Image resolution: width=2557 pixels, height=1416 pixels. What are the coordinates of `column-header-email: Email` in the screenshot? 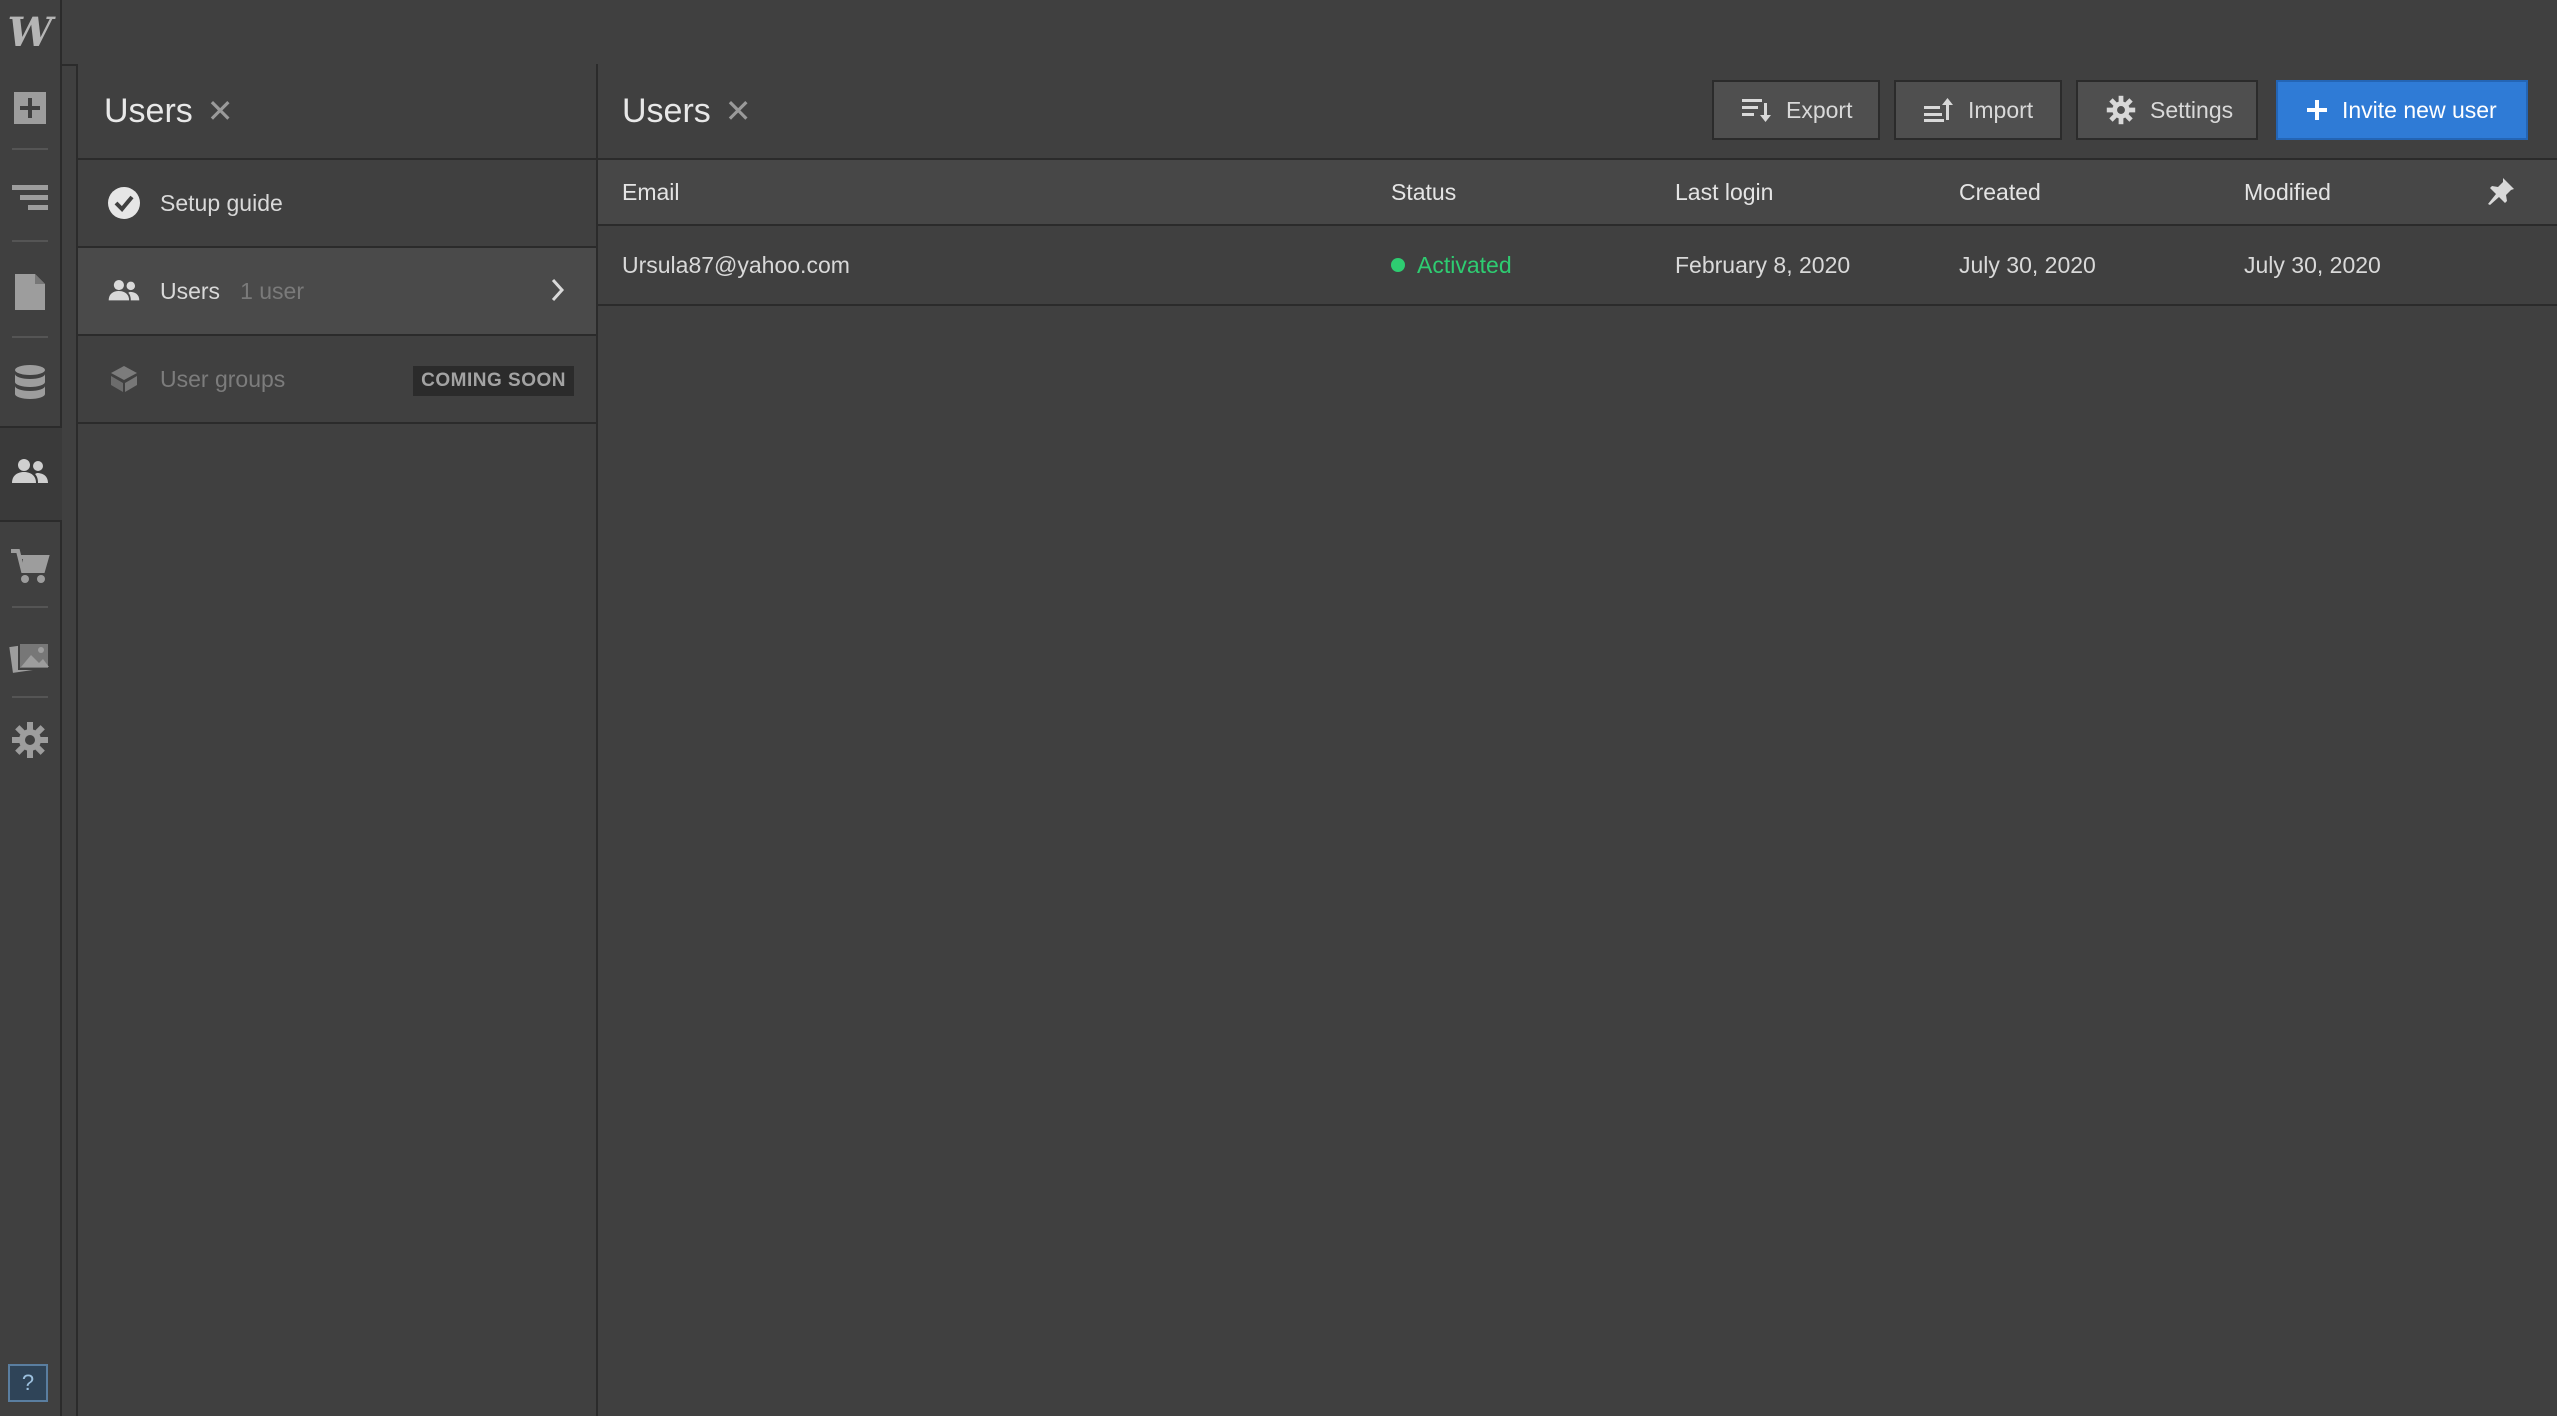 It's located at (651, 192).